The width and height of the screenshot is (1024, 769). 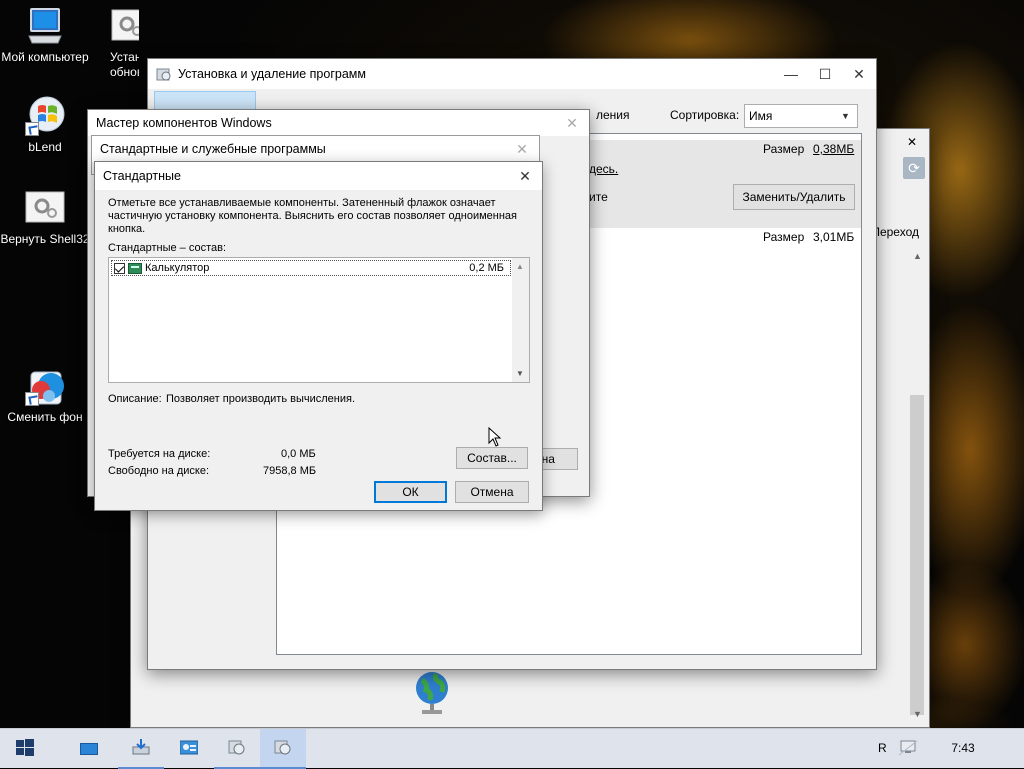 I want to click on calculator-icon, so click(x=135, y=268).